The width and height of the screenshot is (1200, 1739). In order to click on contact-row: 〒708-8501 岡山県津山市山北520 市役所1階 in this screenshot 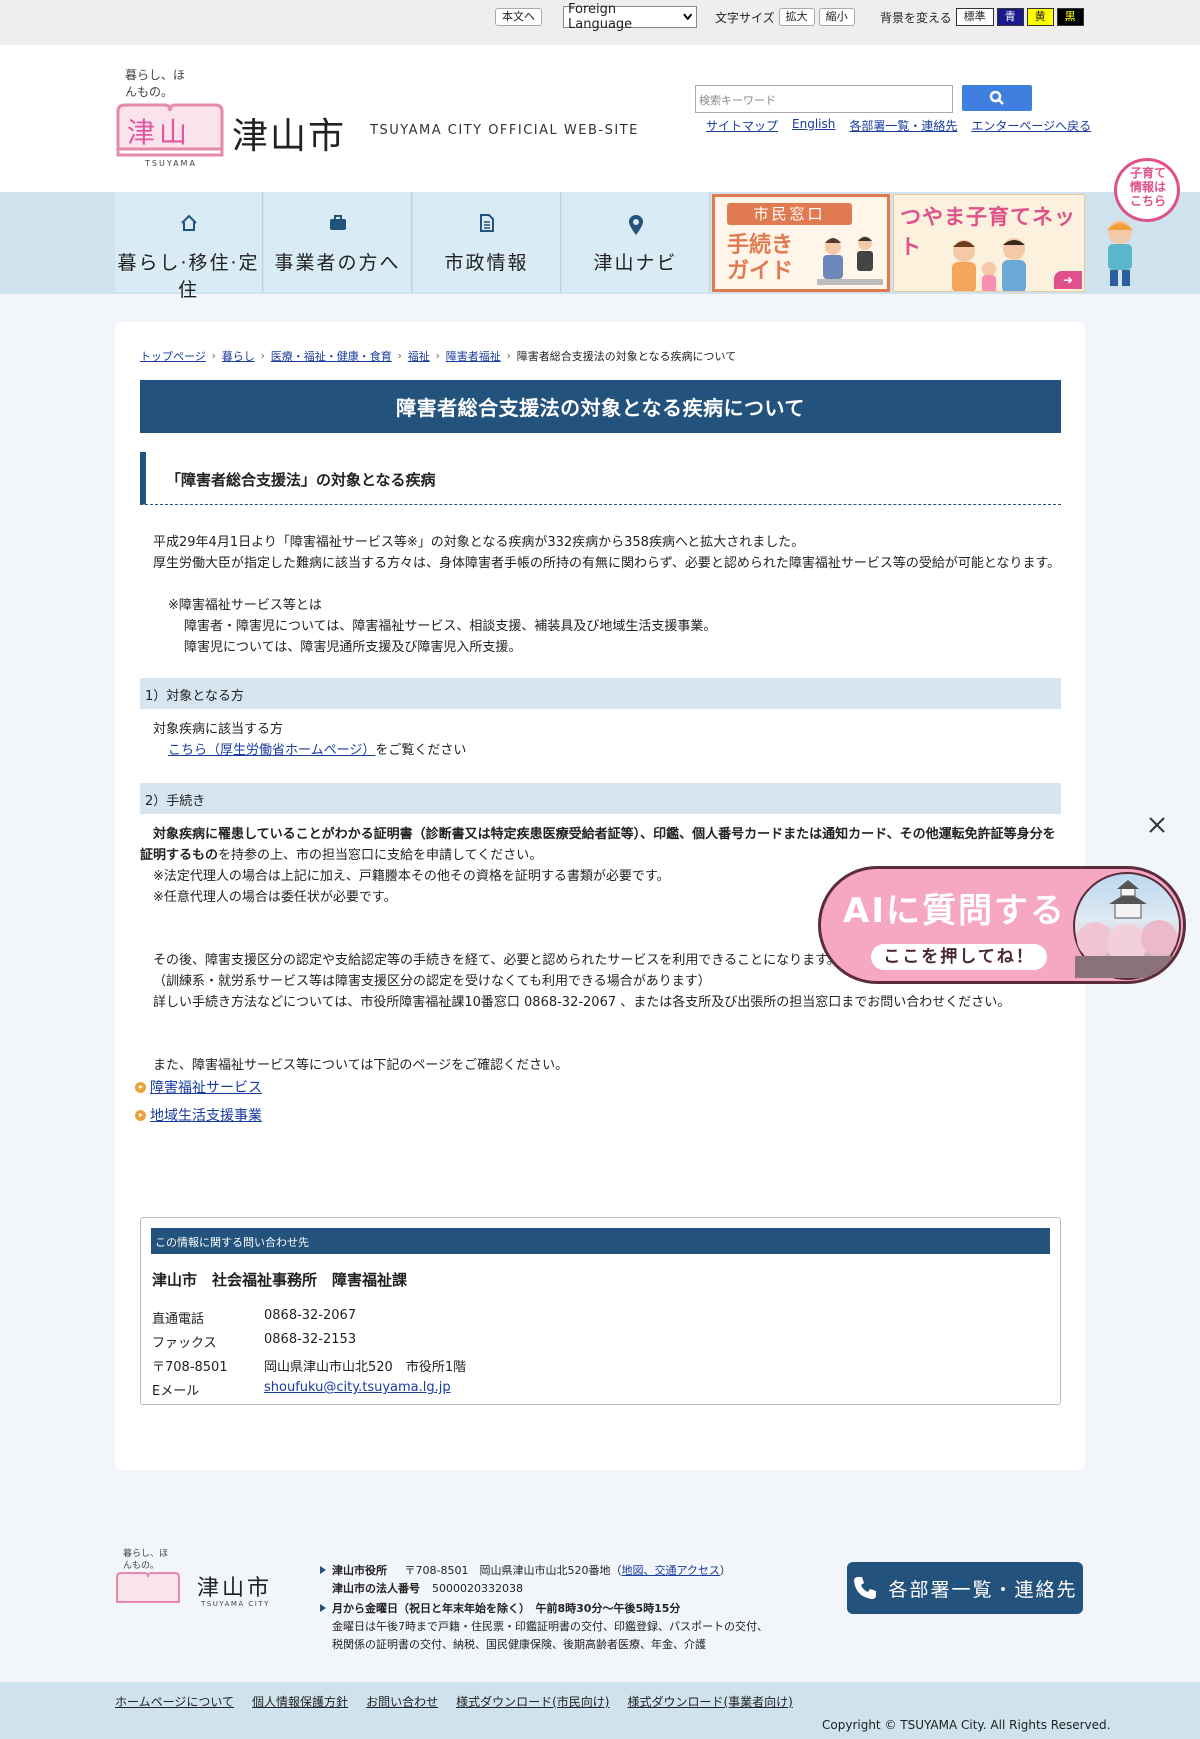, I will do `click(309, 1365)`.